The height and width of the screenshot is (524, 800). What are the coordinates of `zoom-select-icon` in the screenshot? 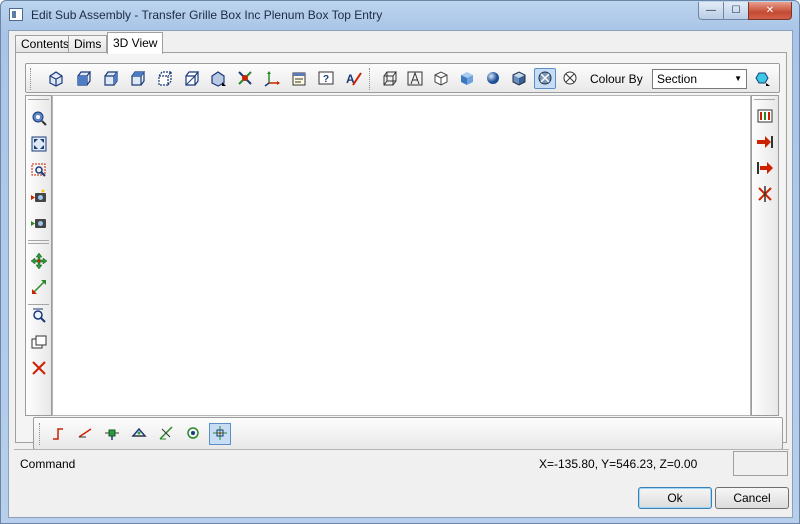 It's located at (39, 317).